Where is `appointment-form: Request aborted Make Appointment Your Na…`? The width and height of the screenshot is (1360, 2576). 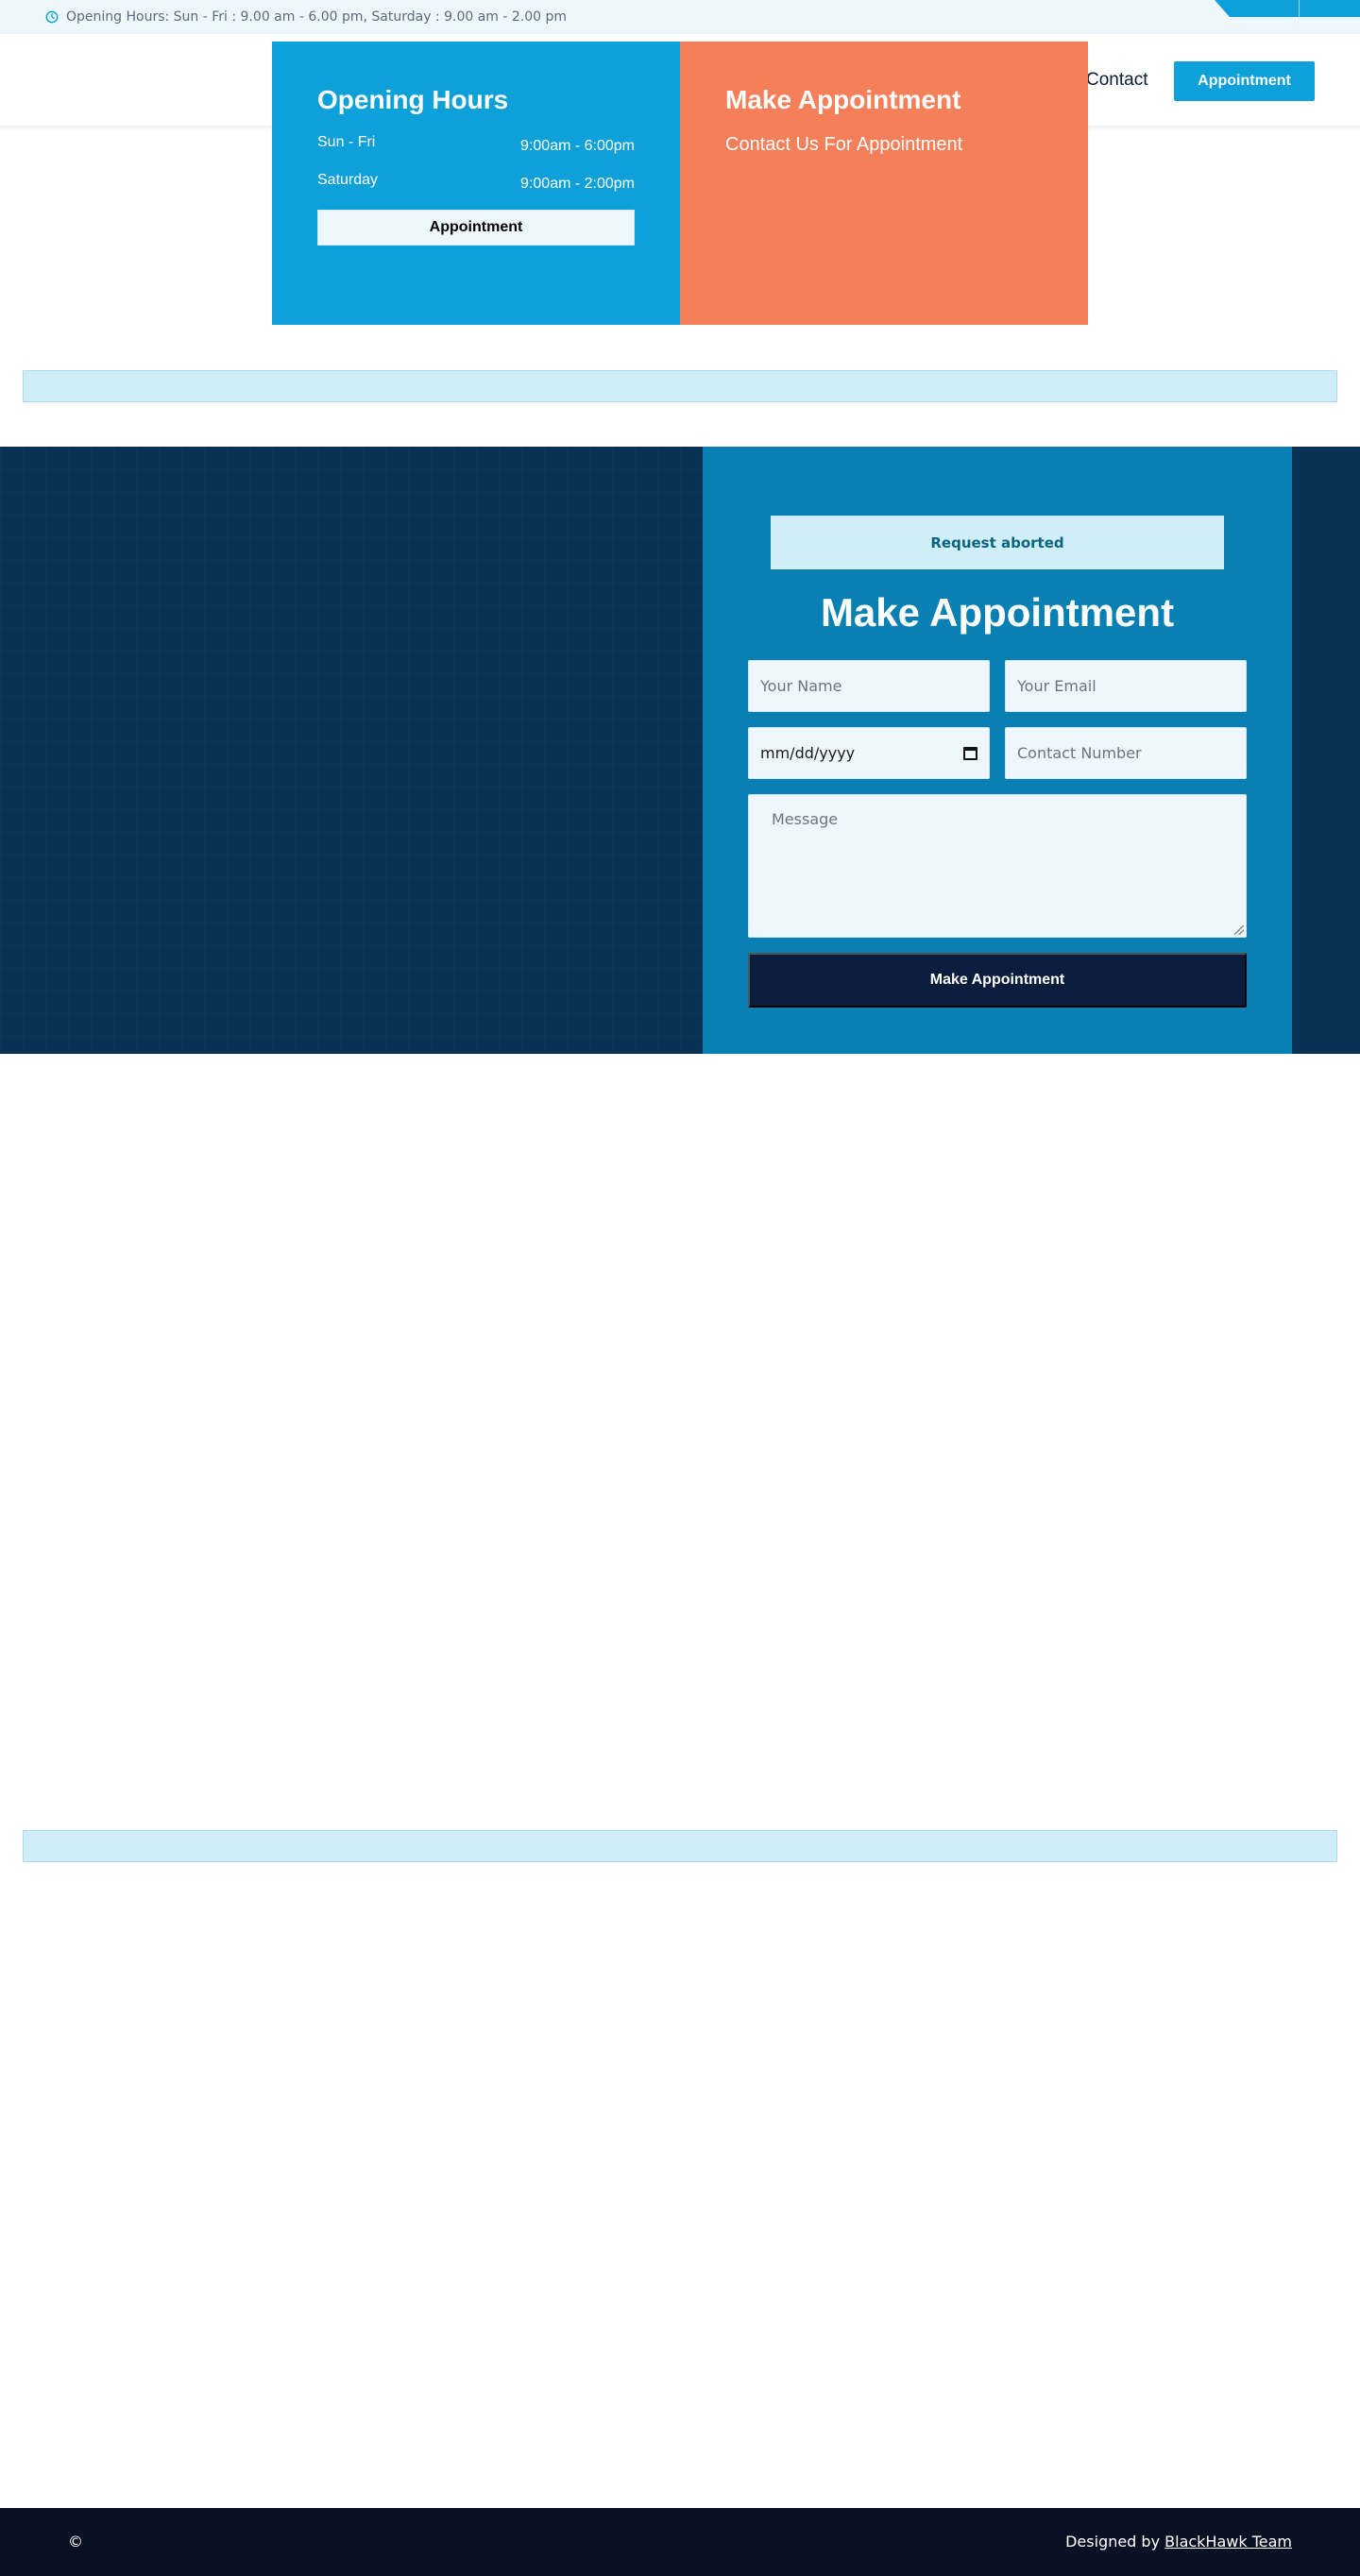
appointment-form: Request aborted Make Appointment Your Na… is located at coordinates (997, 750).